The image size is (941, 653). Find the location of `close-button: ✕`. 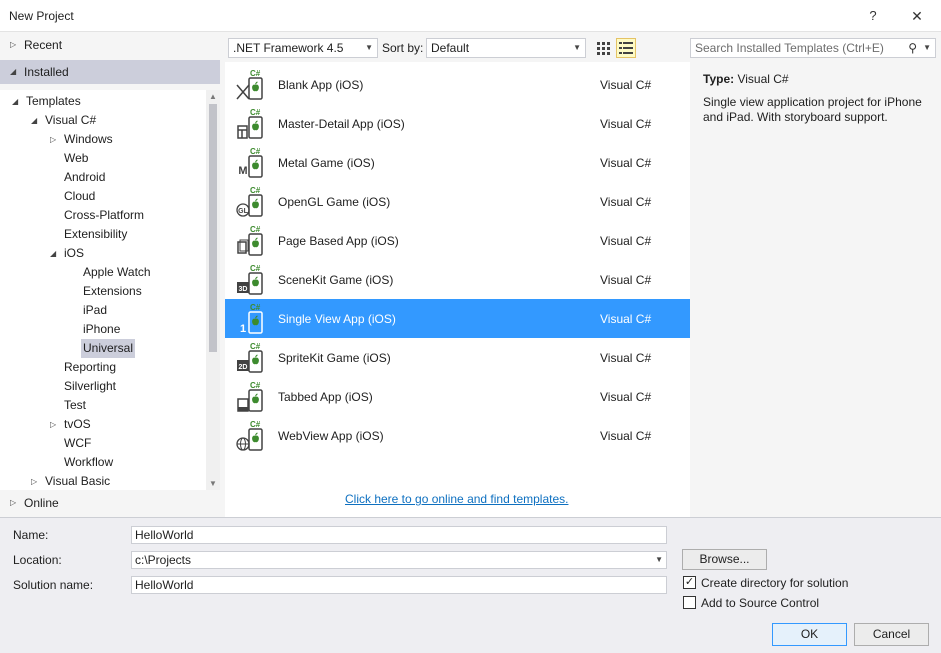

close-button: ✕ is located at coordinates (917, 16).